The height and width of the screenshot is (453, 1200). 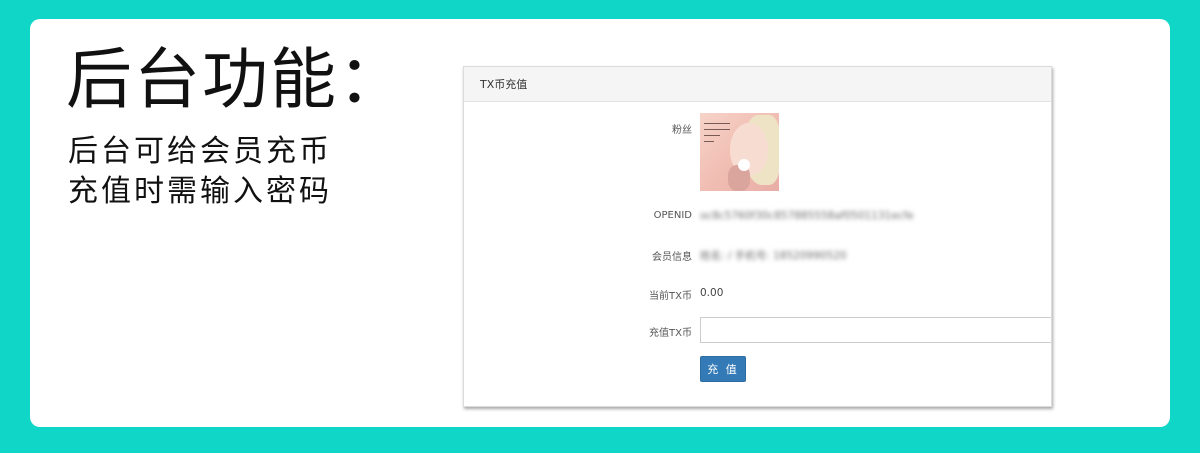 What do you see at coordinates (757, 84) in the screenshot?
I see `panel-title: TX币充值` at bounding box center [757, 84].